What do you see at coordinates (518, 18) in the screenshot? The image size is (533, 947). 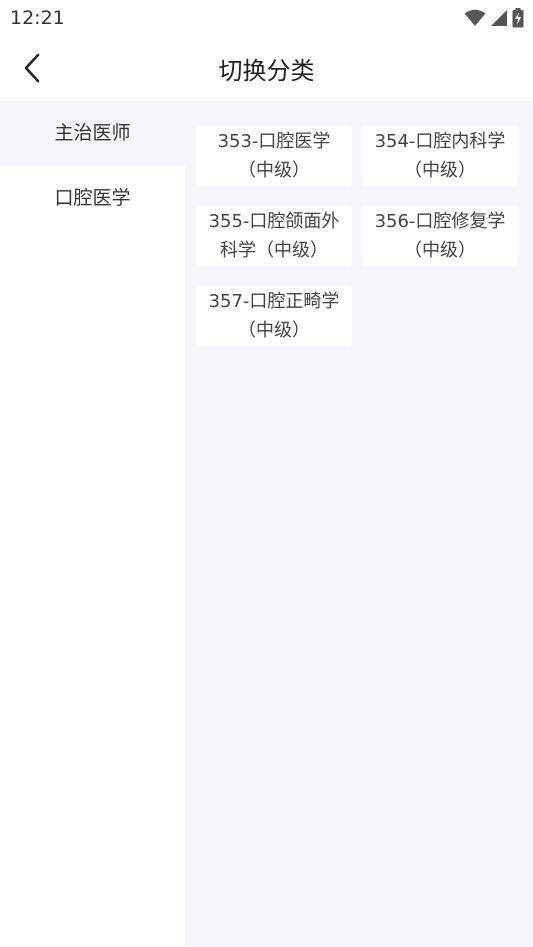 I see `battery-charging-icon` at bounding box center [518, 18].